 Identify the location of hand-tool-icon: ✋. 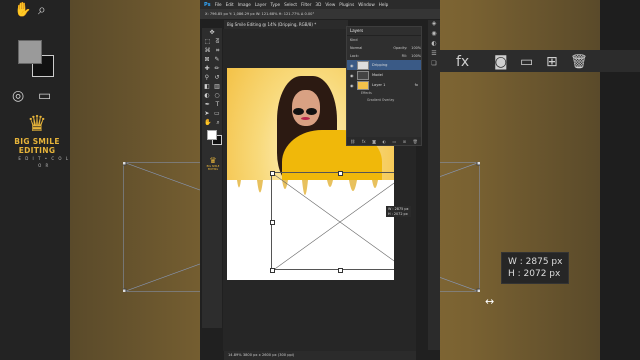
(207, 122).